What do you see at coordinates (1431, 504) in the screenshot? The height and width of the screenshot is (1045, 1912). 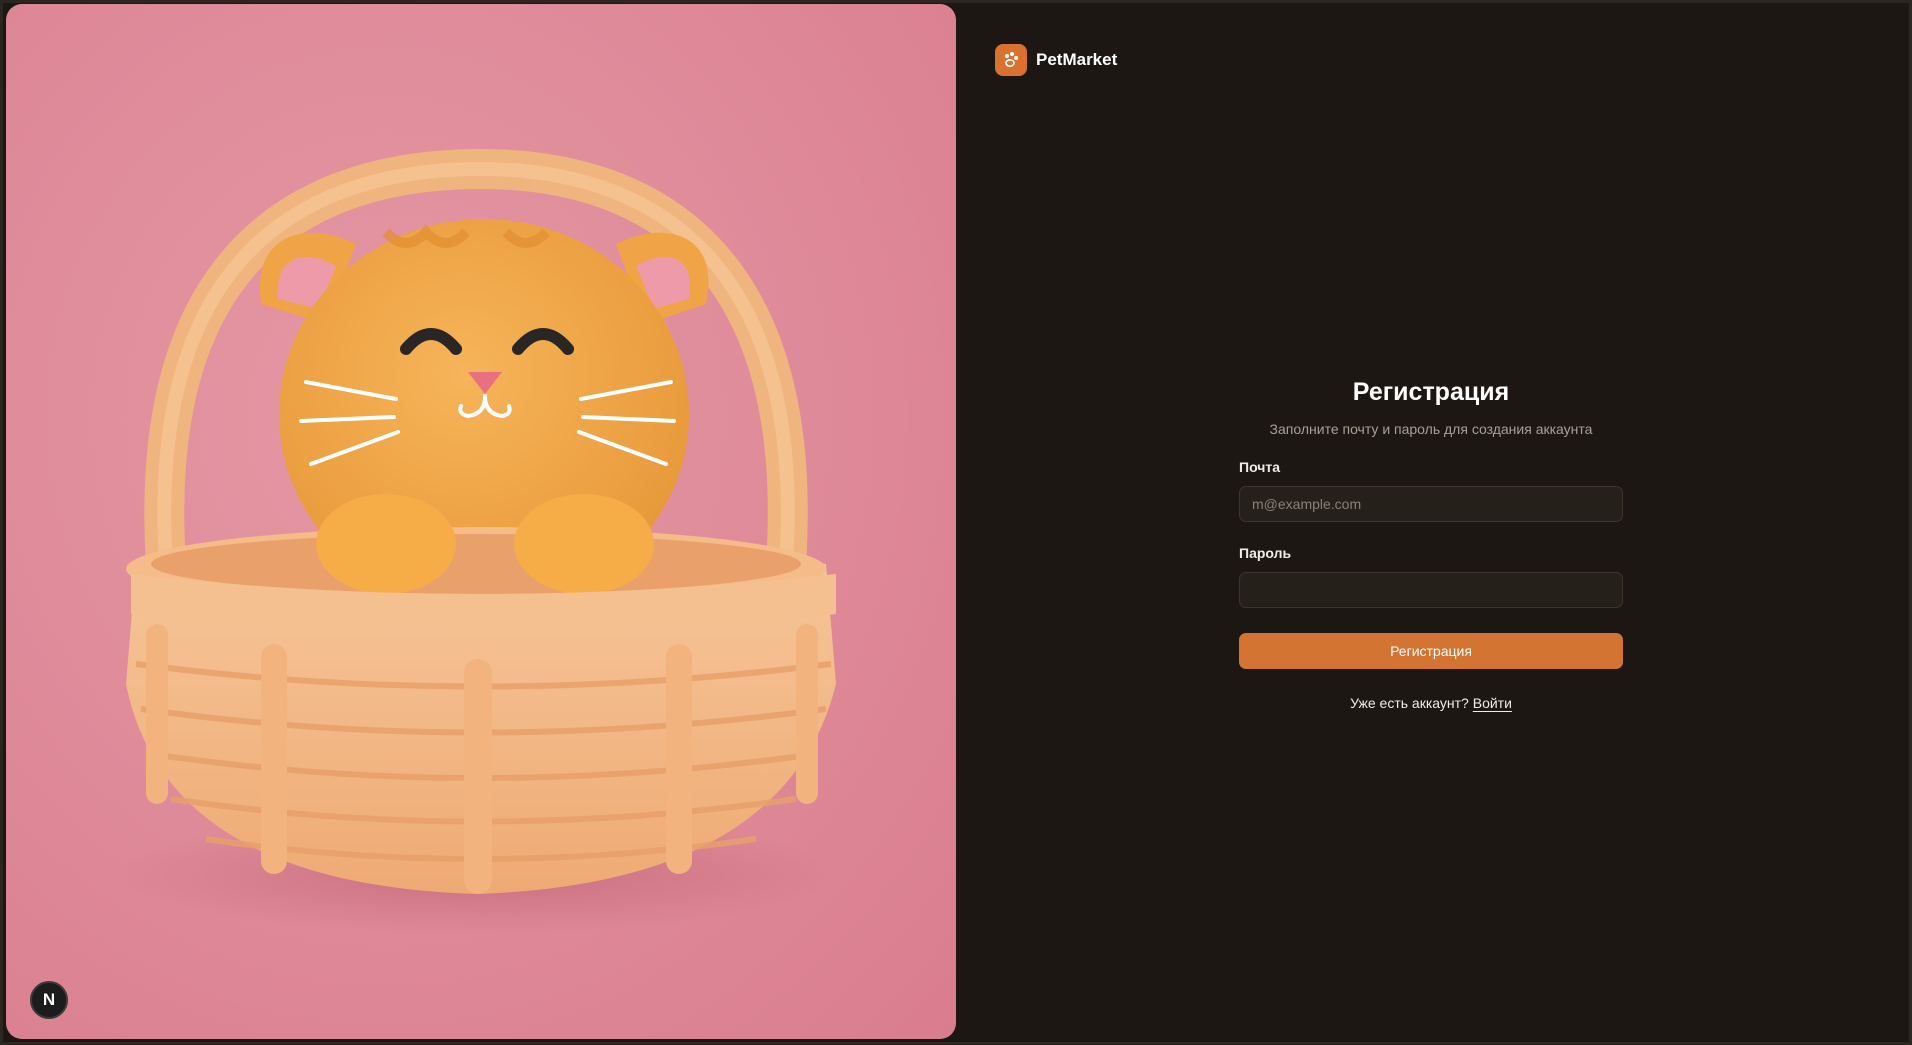 I see `email-field` at bounding box center [1431, 504].